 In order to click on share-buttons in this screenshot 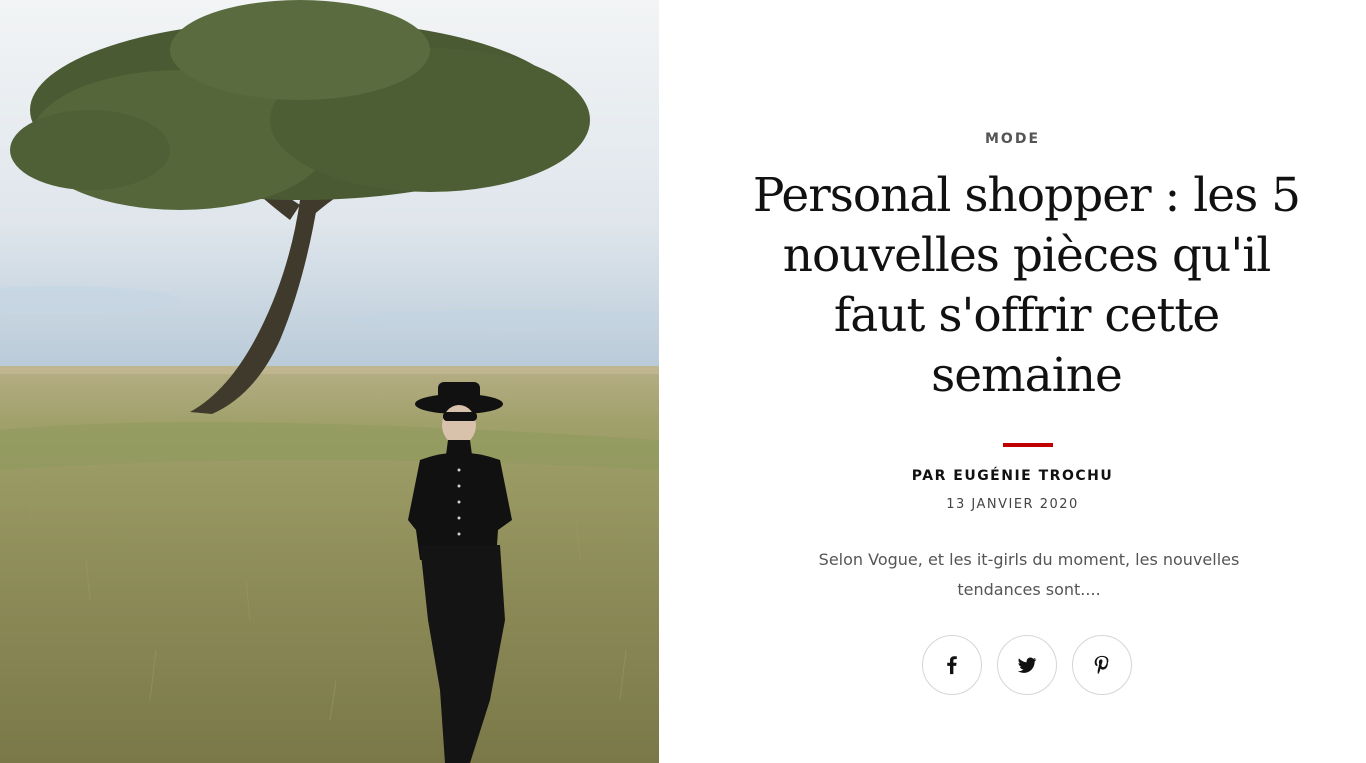, I will do `click(1027, 665)`.